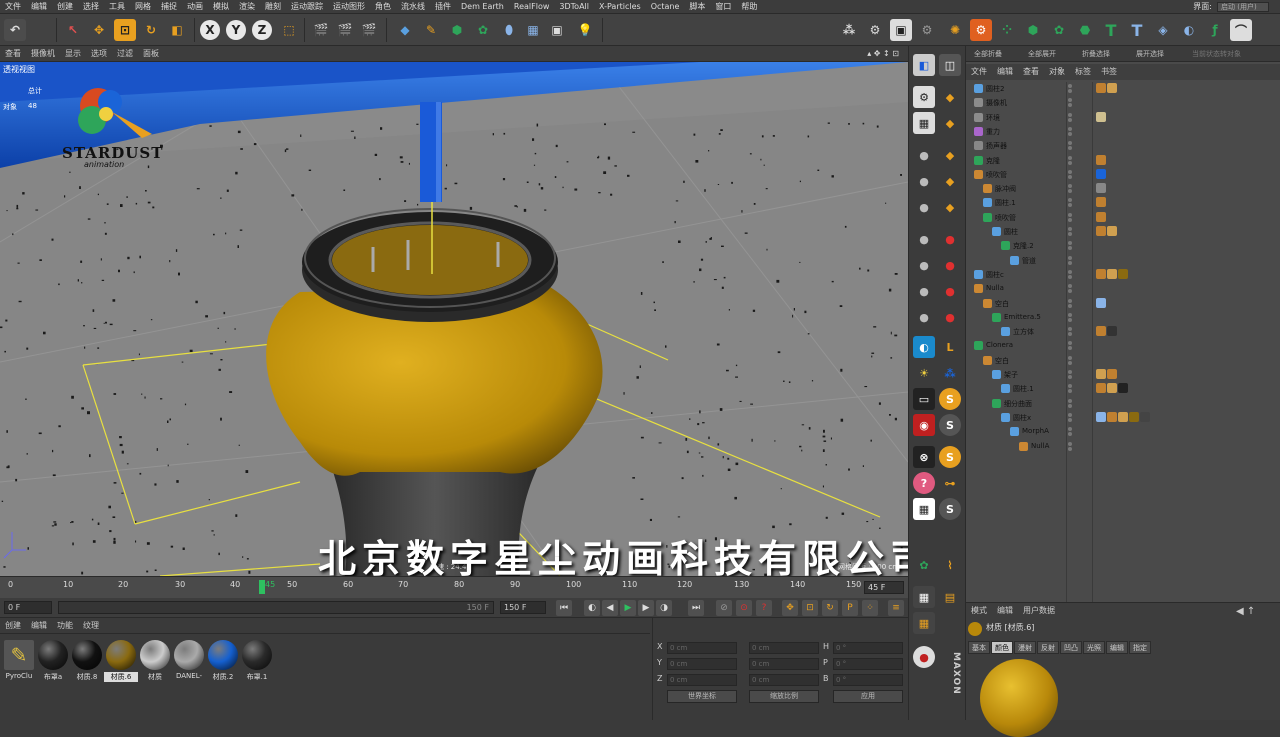 Image resolution: width=1280 pixels, height=737 pixels. I want to click on menu-item: 工具, so click(117, 7).